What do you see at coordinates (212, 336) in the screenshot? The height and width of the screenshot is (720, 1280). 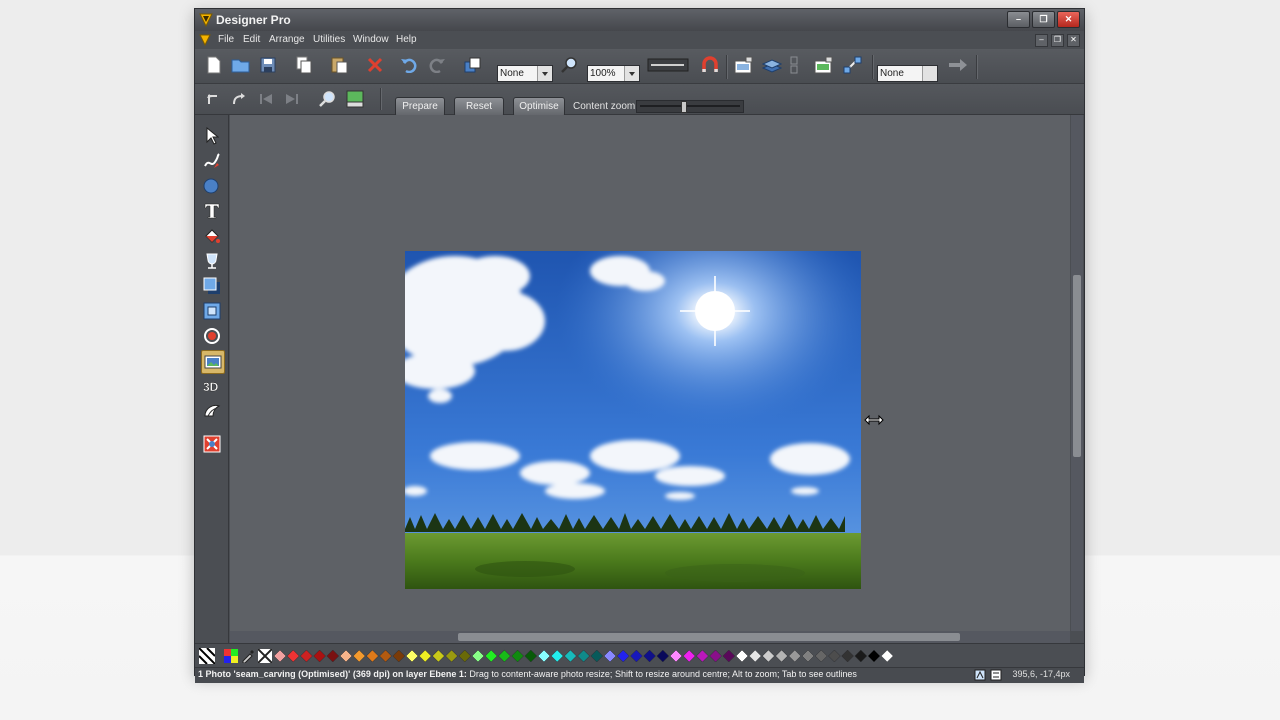 I see `contour-tool` at bounding box center [212, 336].